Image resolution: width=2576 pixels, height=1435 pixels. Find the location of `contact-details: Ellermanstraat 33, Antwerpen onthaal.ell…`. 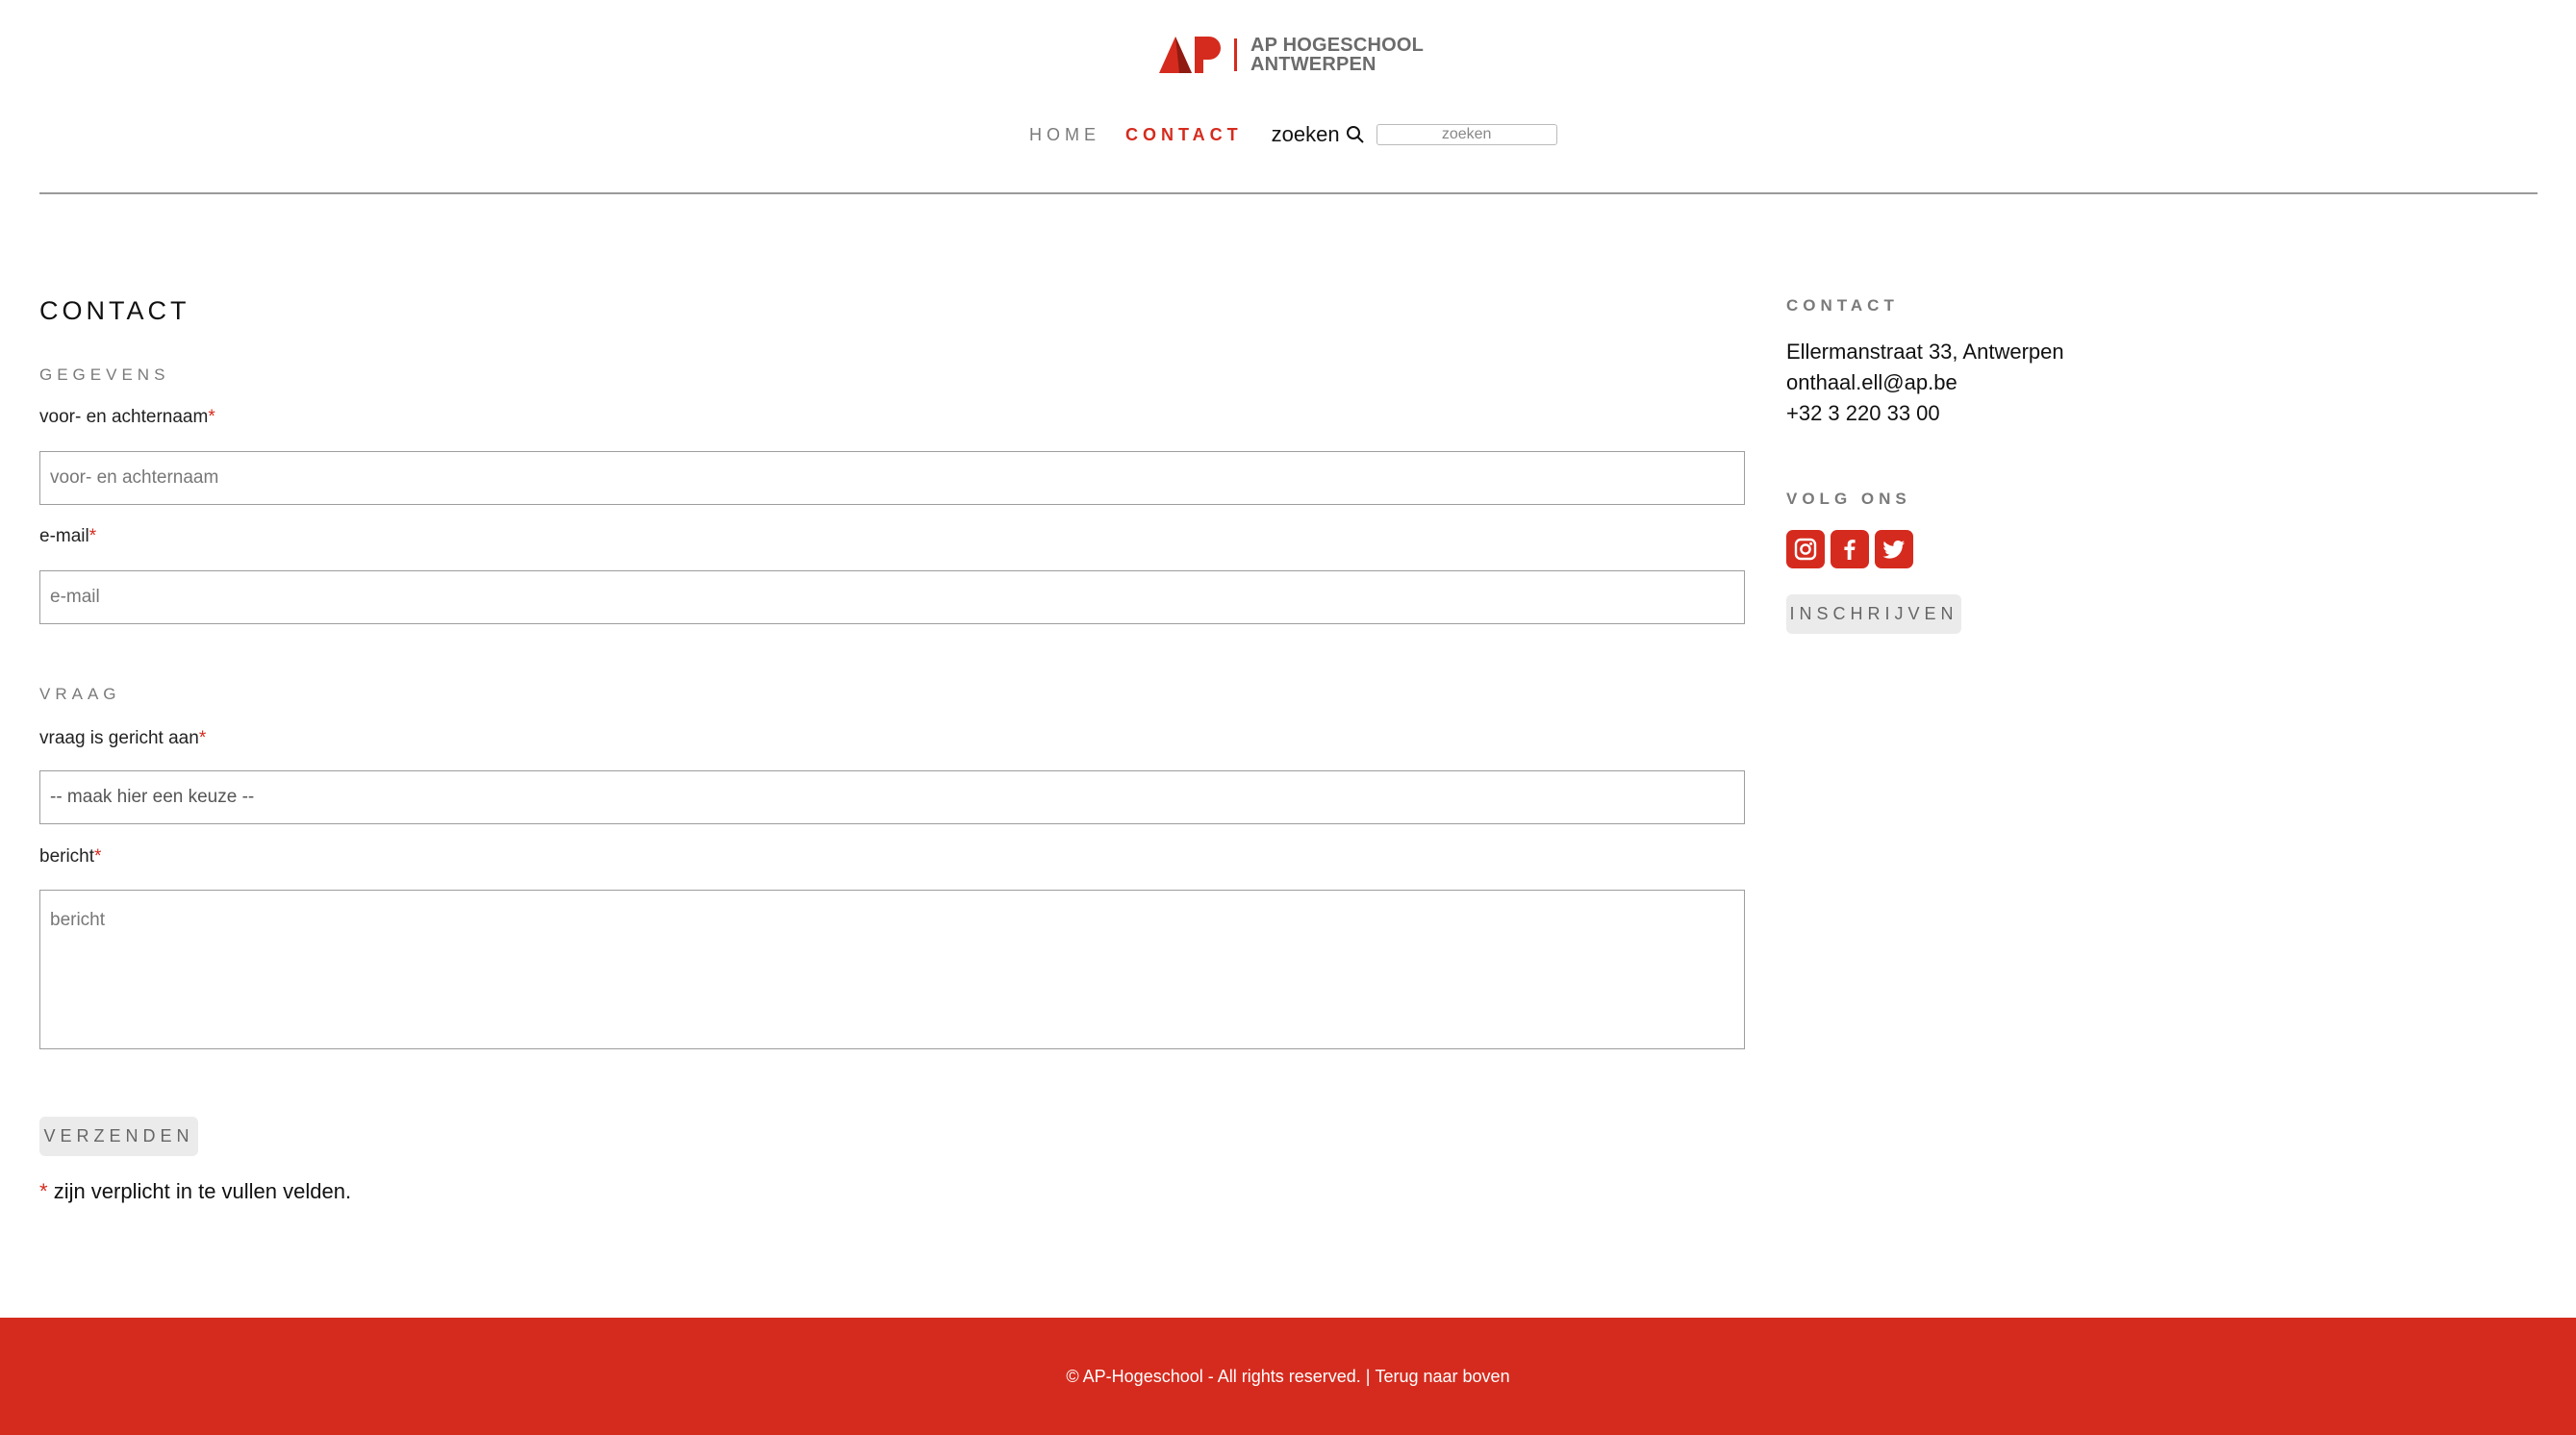

contact-details: Ellermanstraat 33, Antwerpen onthaal.ell… is located at coordinates (1925, 383).